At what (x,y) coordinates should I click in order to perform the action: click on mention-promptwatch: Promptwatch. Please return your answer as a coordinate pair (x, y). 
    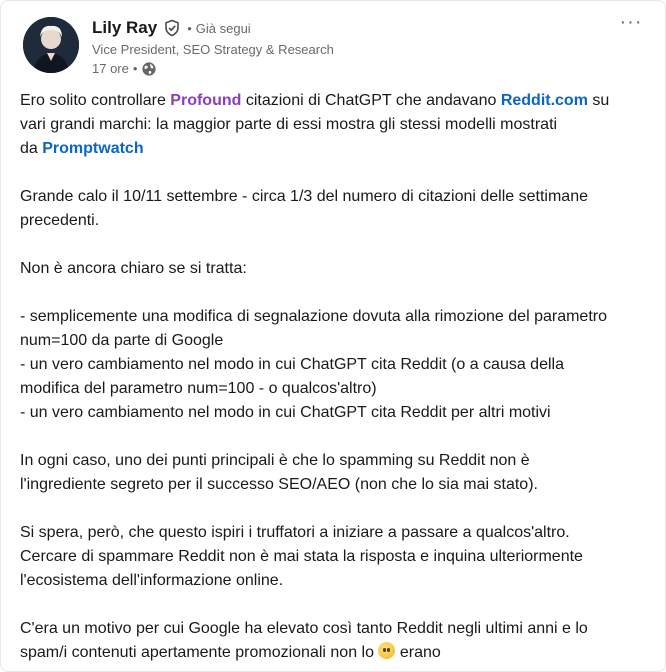
    Looking at the image, I should click on (92, 148).